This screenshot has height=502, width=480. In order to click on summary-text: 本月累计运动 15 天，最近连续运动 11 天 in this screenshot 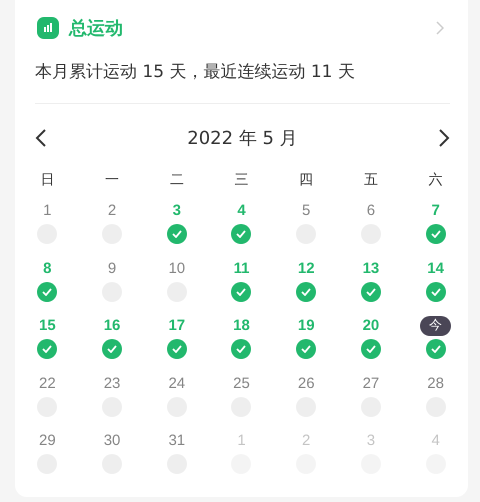, I will do `click(195, 72)`.